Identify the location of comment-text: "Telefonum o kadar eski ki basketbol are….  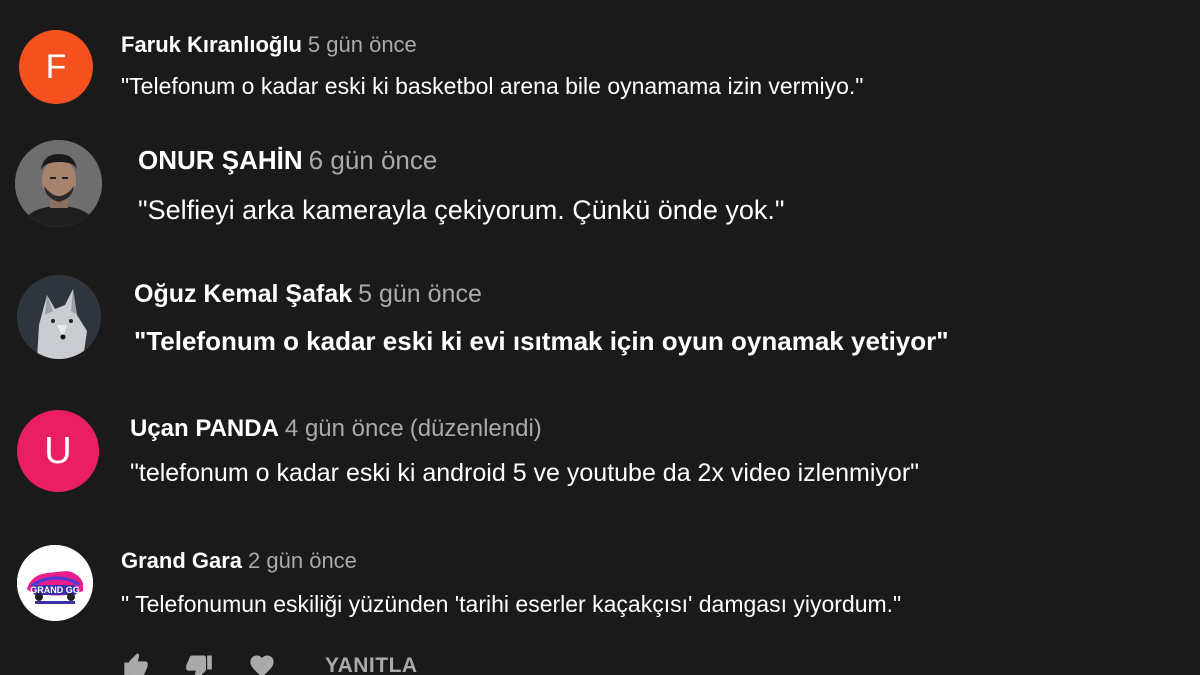
(492, 86).